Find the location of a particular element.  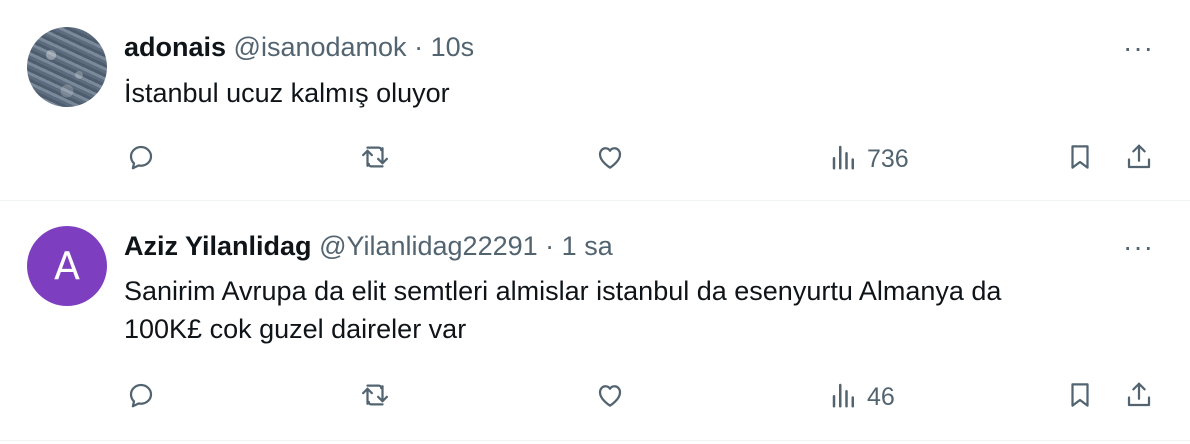

avatar is located at coordinates (67, 67).